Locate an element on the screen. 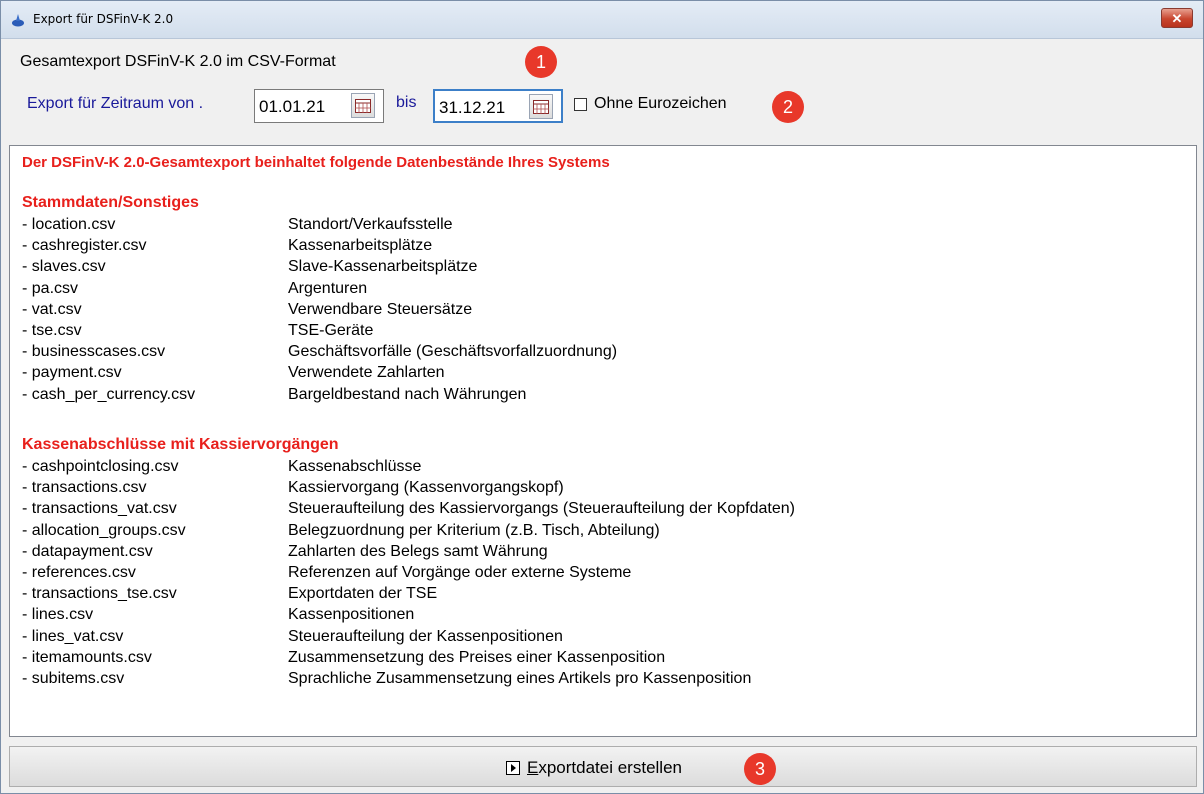 The height and width of the screenshot is (794, 1204). ohne-eurozeichen-checkbox is located at coordinates (580, 104).